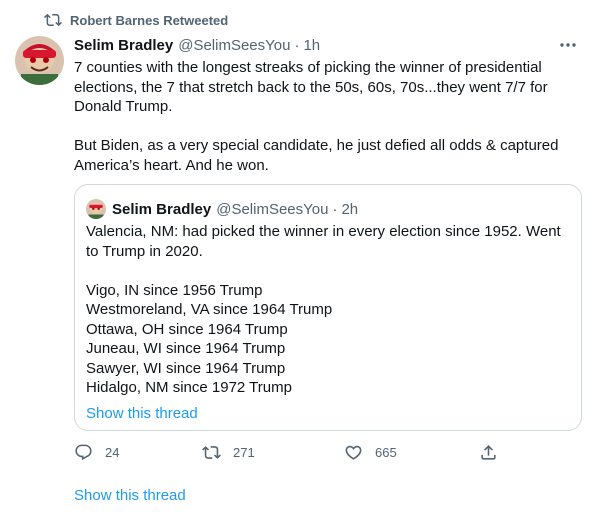 The width and height of the screenshot is (598, 516). I want to click on county-line: Ottawa, OH since 1964 Trump, so click(187, 329).